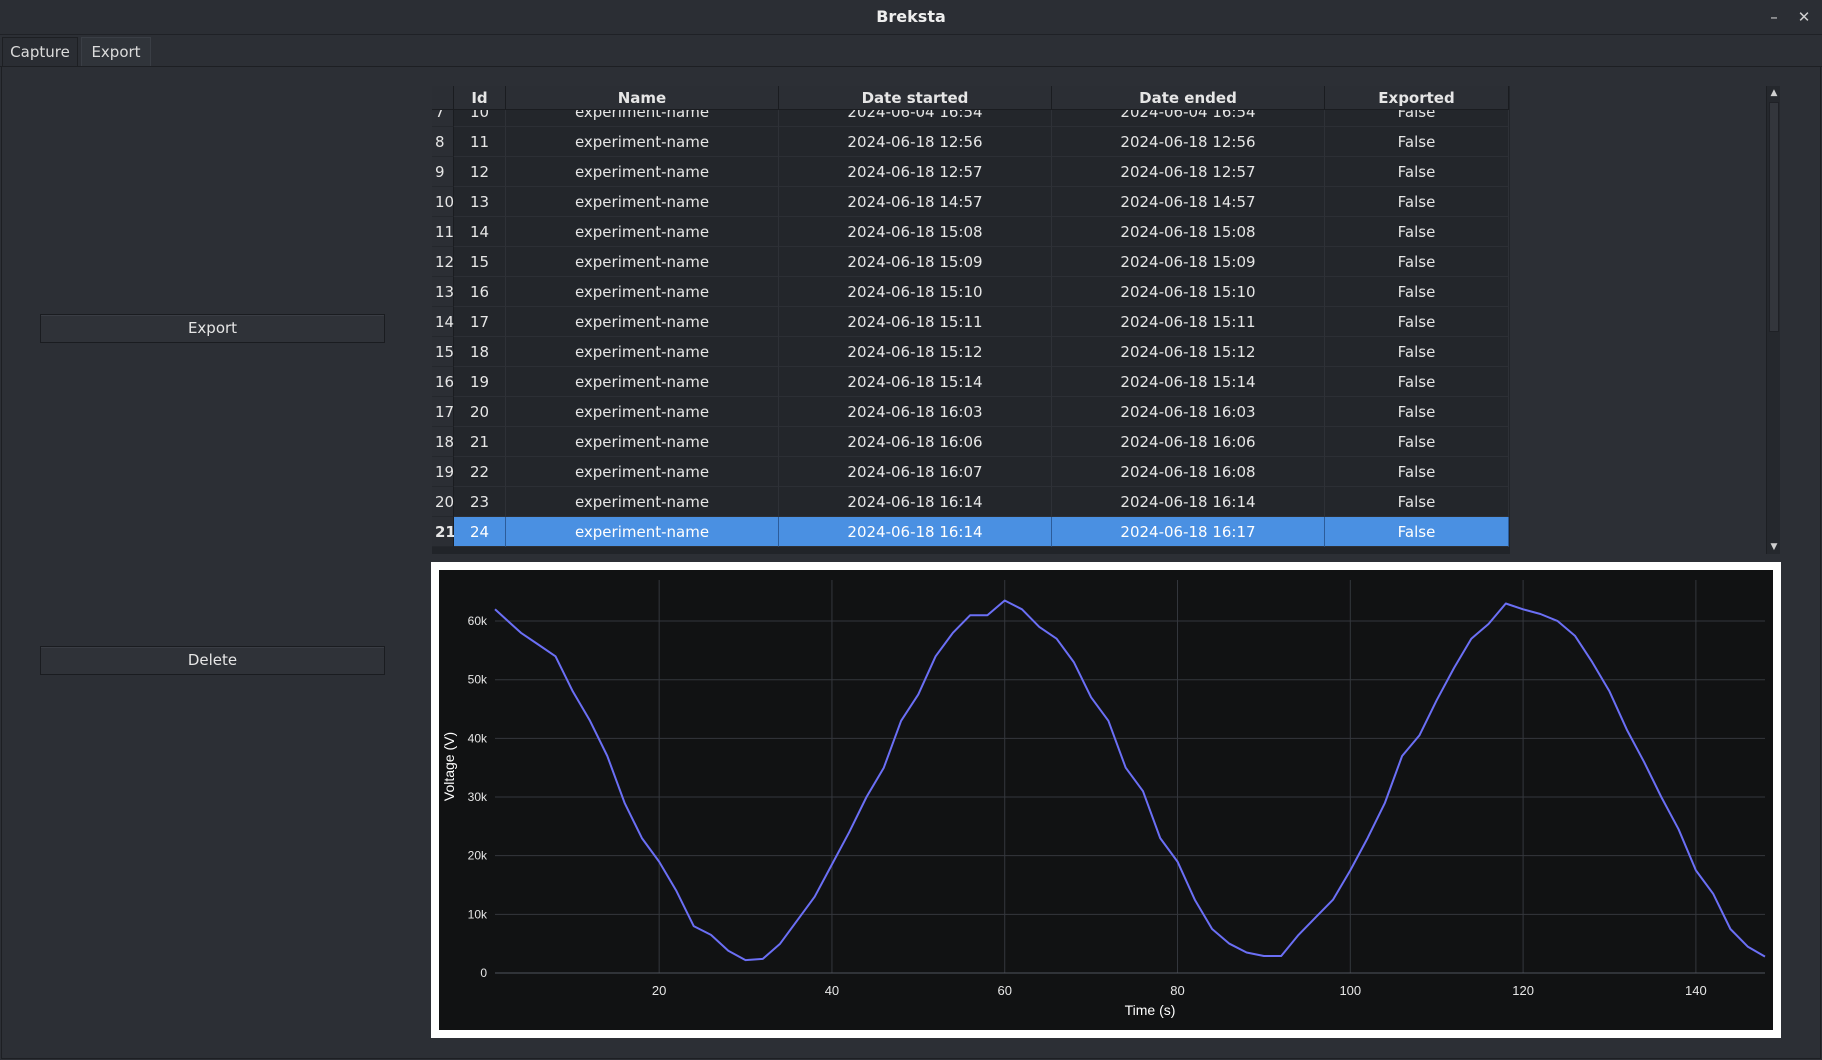 This screenshot has height=1060, width=1822. What do you see at coordinates (1188, 502) in the screenshot?
I see `table-cell-end: 2024-06-18 16:14` at bounding box center [1188, 502].